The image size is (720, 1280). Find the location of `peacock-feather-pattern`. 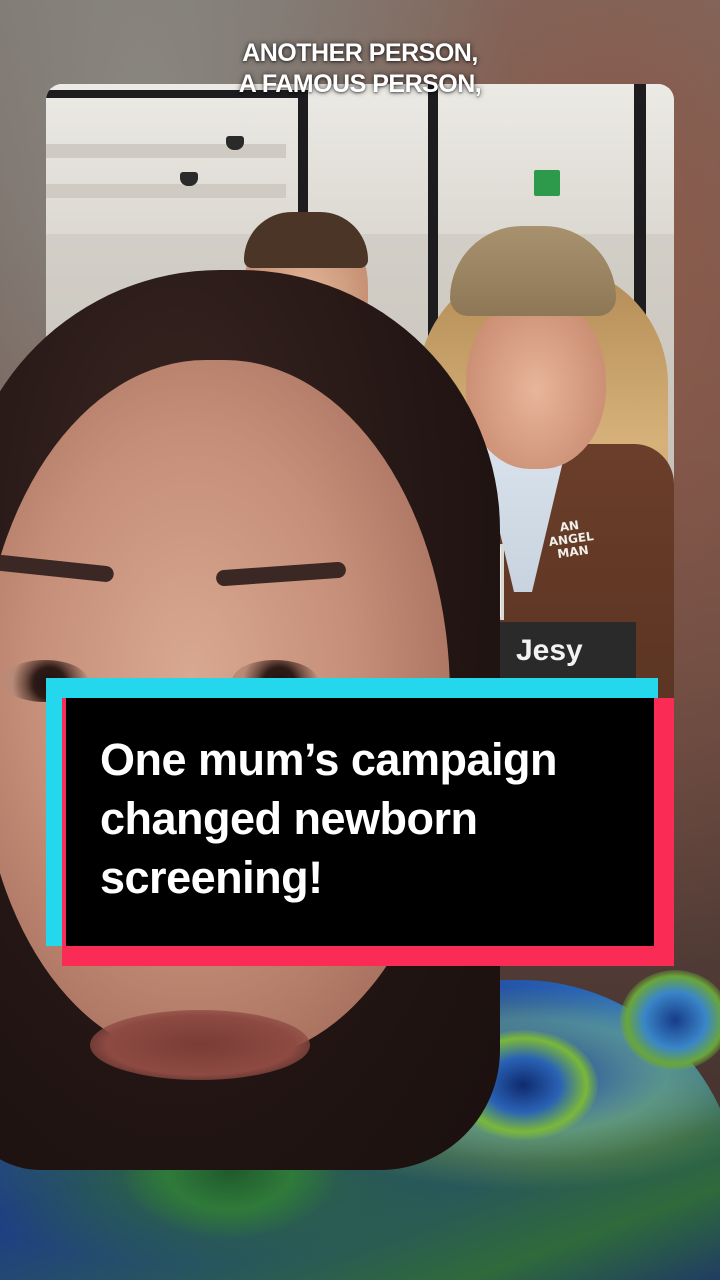

peacock-feather-pattern is located at coordinates (670, 1020).